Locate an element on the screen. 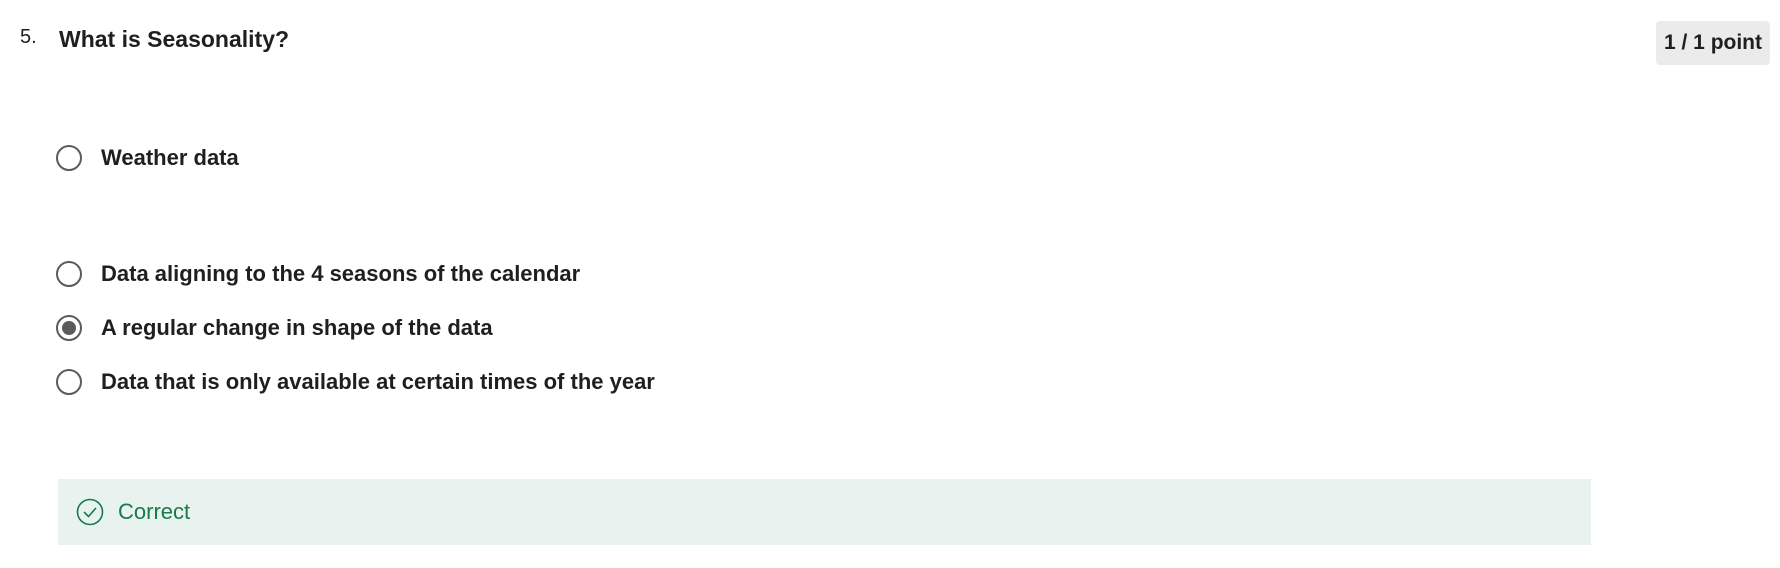  answer-option-regular-change: A regular change in shape of the data is located at coordinates (274, 328).